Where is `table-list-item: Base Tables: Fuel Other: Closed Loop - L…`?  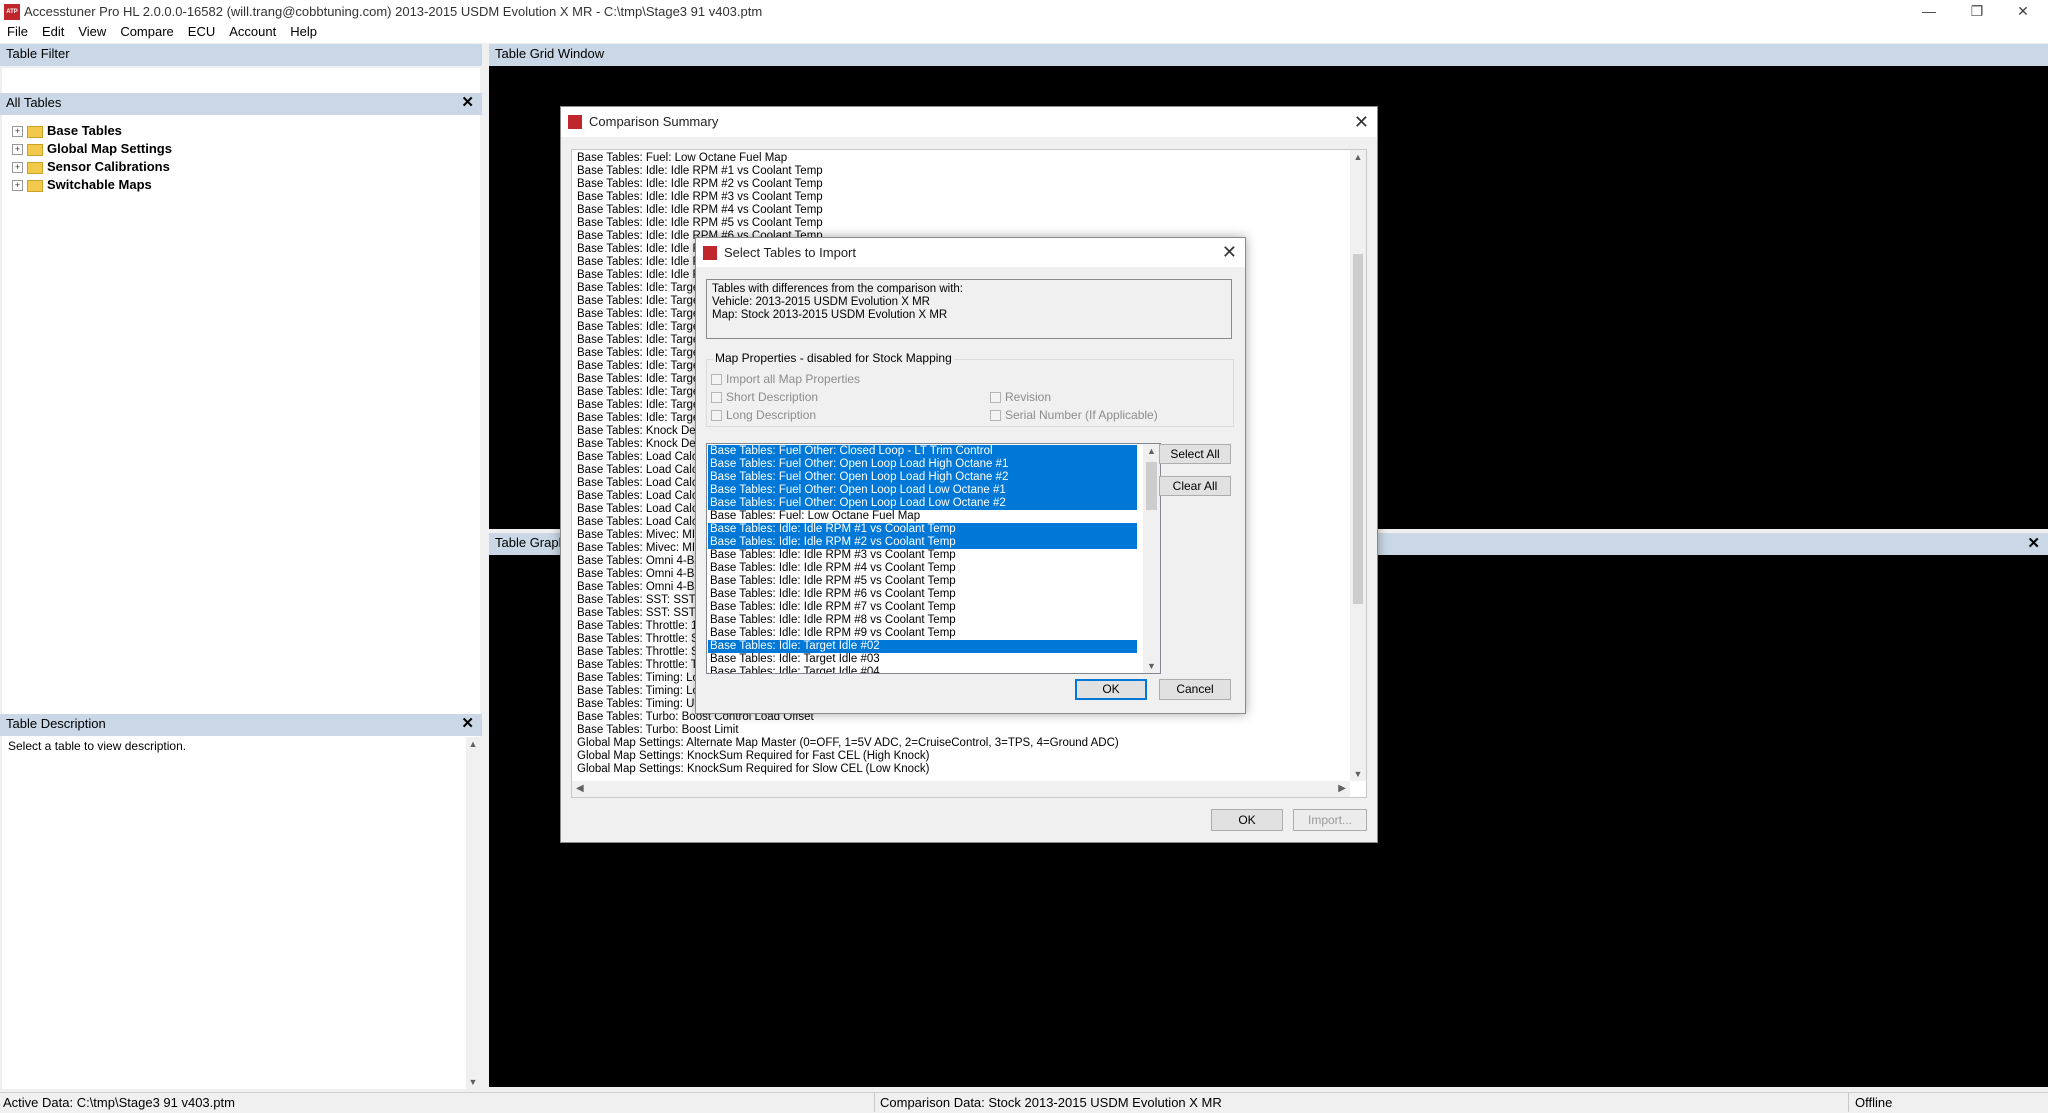
table-list-item: Base Tables: Fuel Other: Closed Loop - L… is located at coordinates (922, 451).